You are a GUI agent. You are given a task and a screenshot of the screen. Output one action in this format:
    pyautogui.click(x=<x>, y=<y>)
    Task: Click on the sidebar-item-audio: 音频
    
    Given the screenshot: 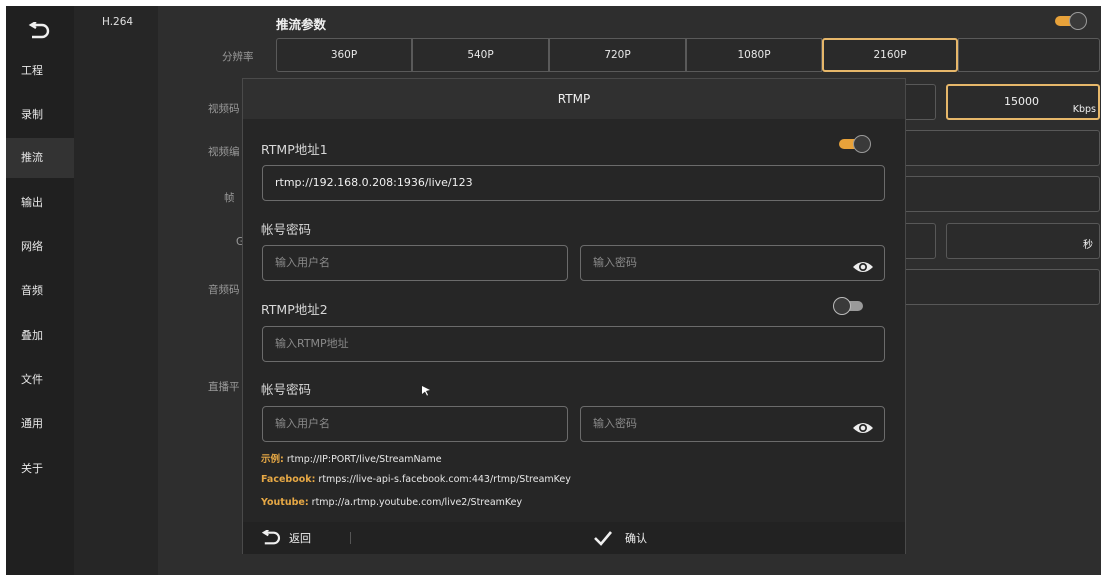 What is the action you would take?
    pyautogui.click(x=40, y=291)
    